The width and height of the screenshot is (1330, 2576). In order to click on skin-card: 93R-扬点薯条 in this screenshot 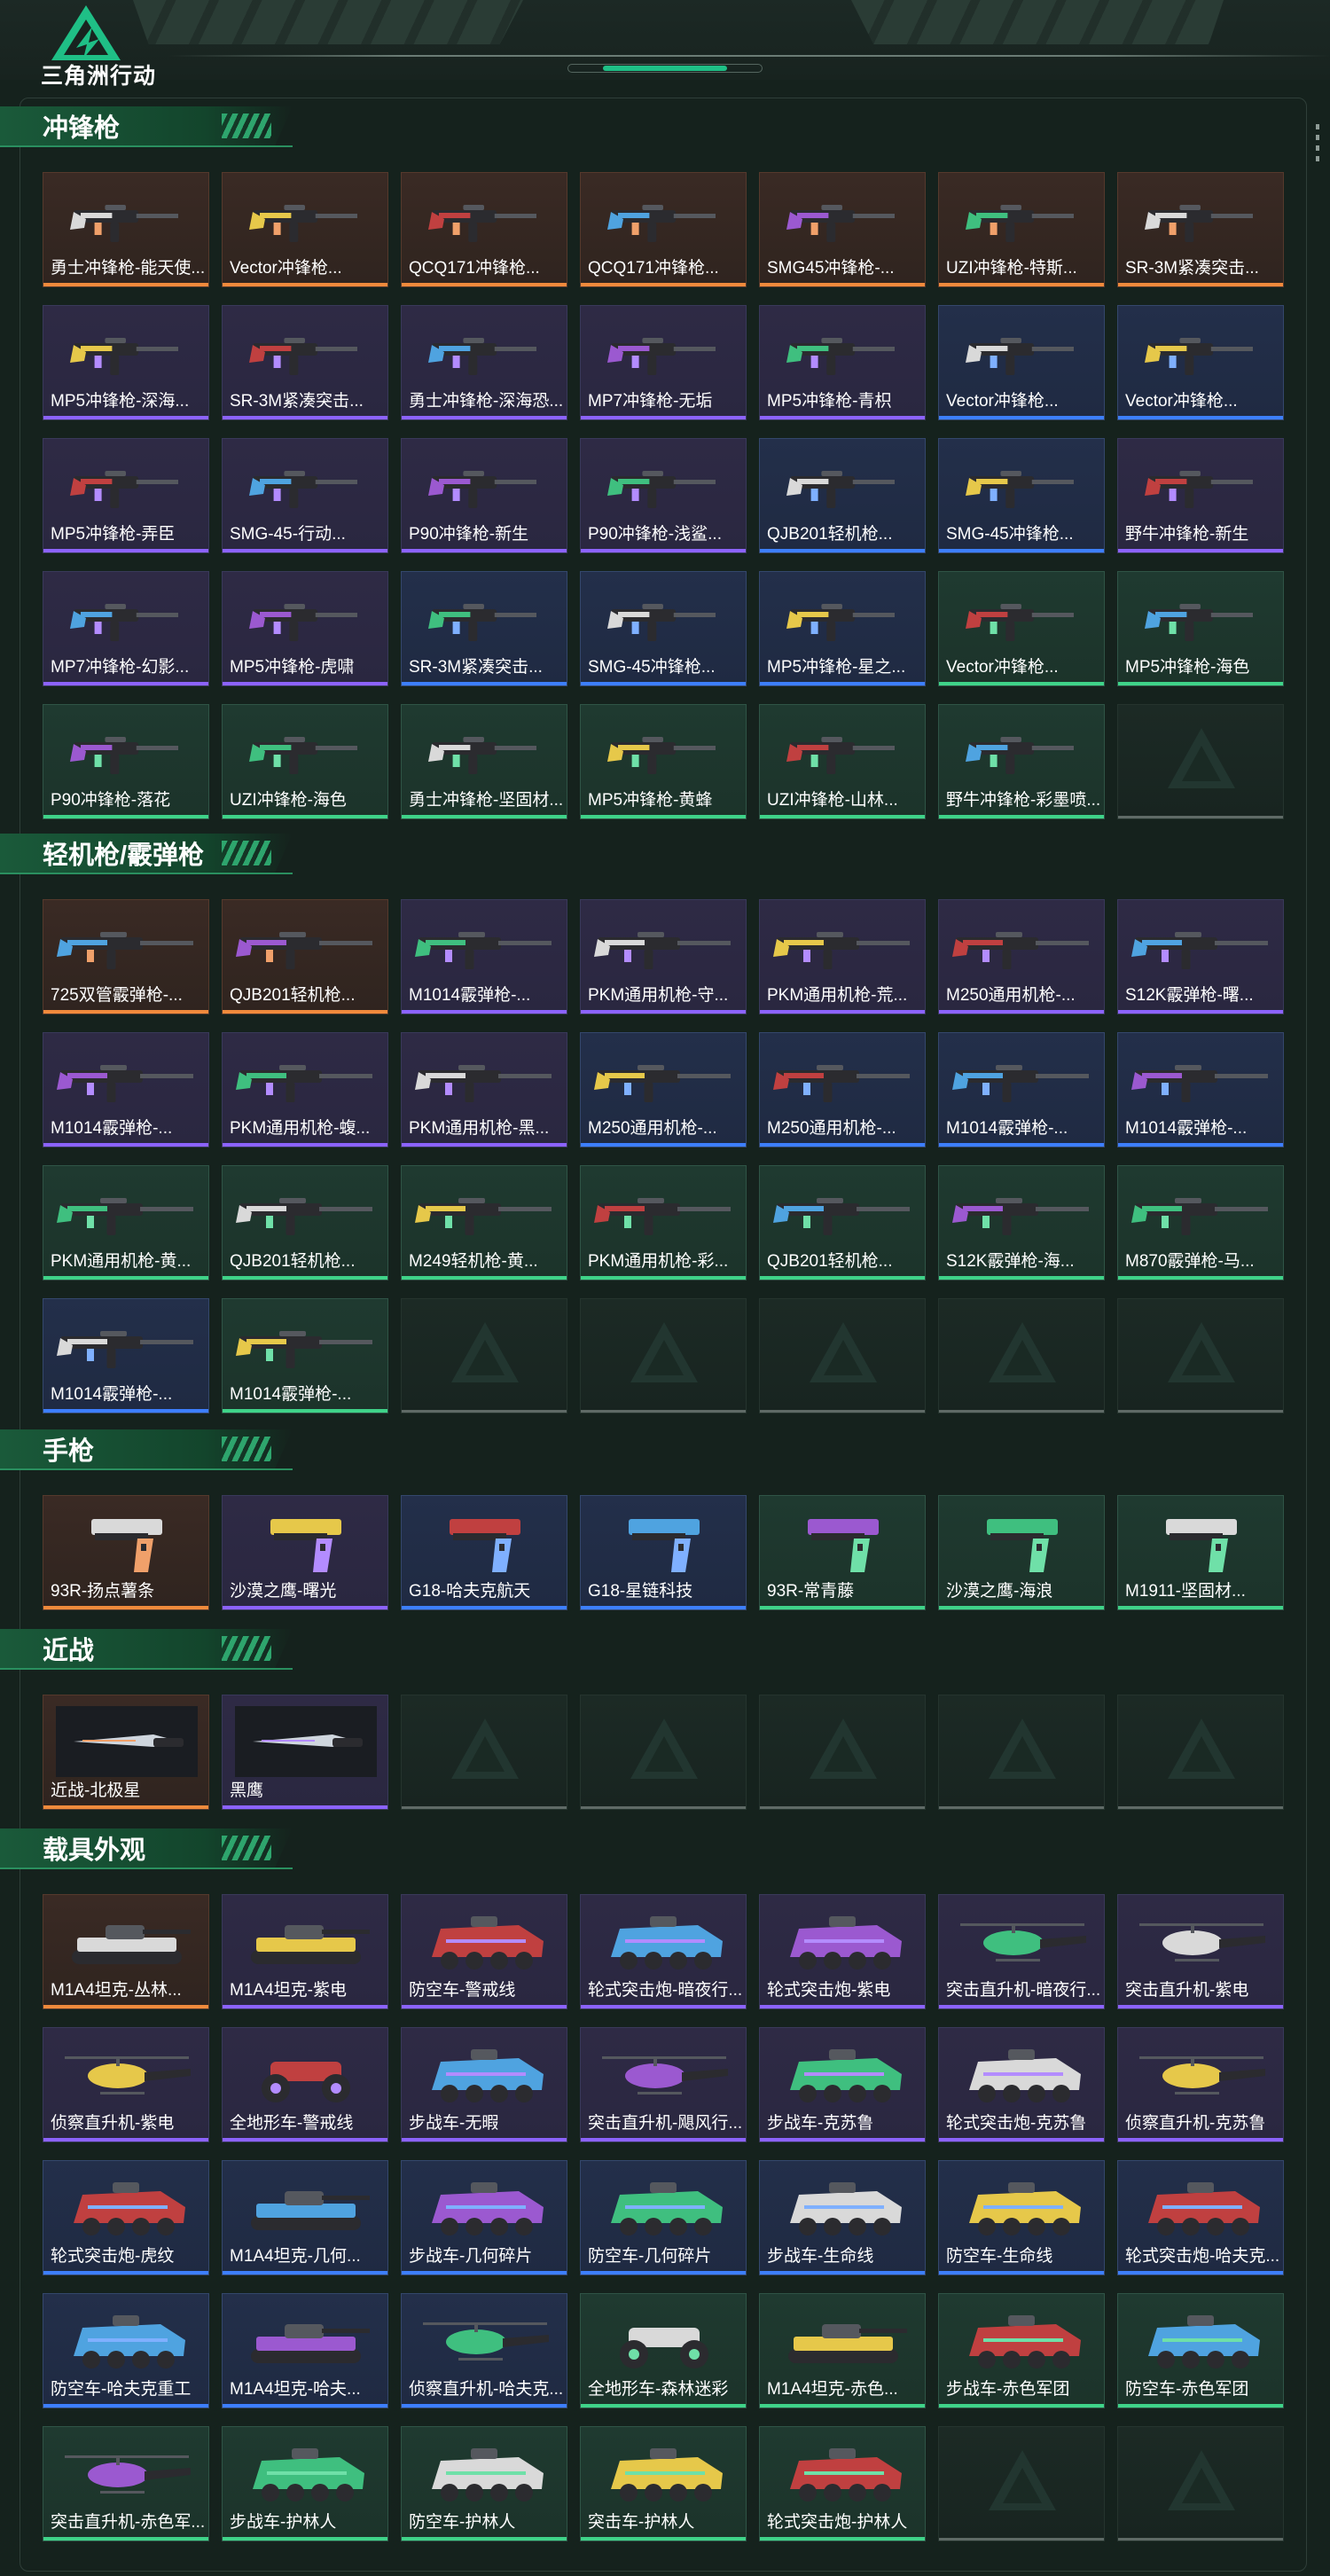, I will do `click(126, 1552)`.